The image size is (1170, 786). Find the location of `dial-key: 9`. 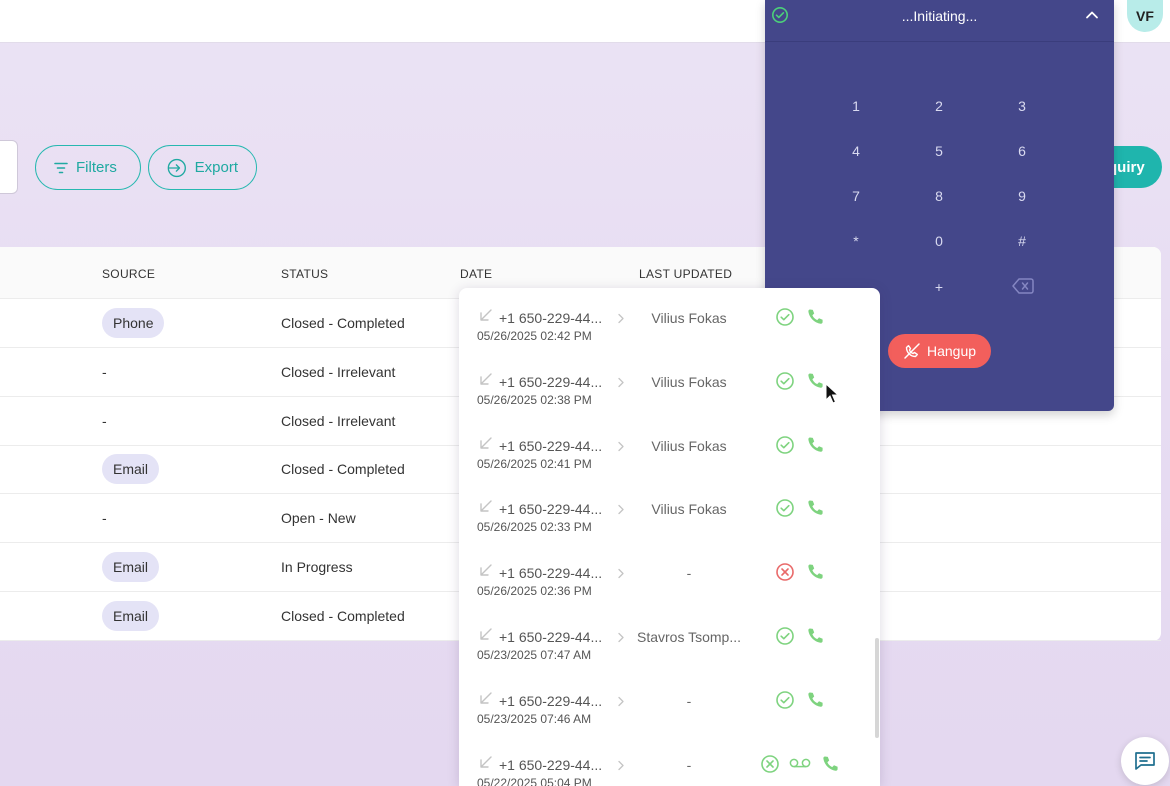

dial-key: 9 is located at coordinates (1022, 196).